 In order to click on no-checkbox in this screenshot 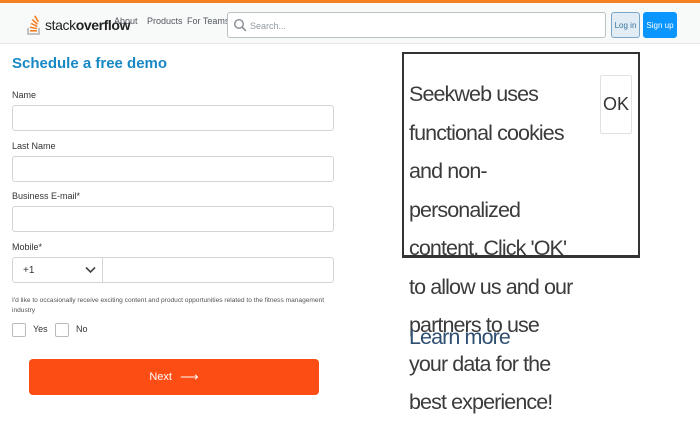, I will do `click(62, 330)`.